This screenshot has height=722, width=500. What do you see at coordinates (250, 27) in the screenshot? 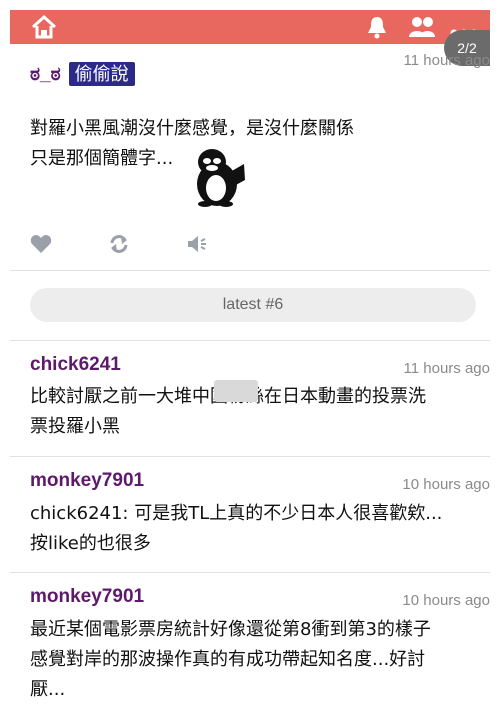
I see `top-bar` at bounding box center [250, 27].